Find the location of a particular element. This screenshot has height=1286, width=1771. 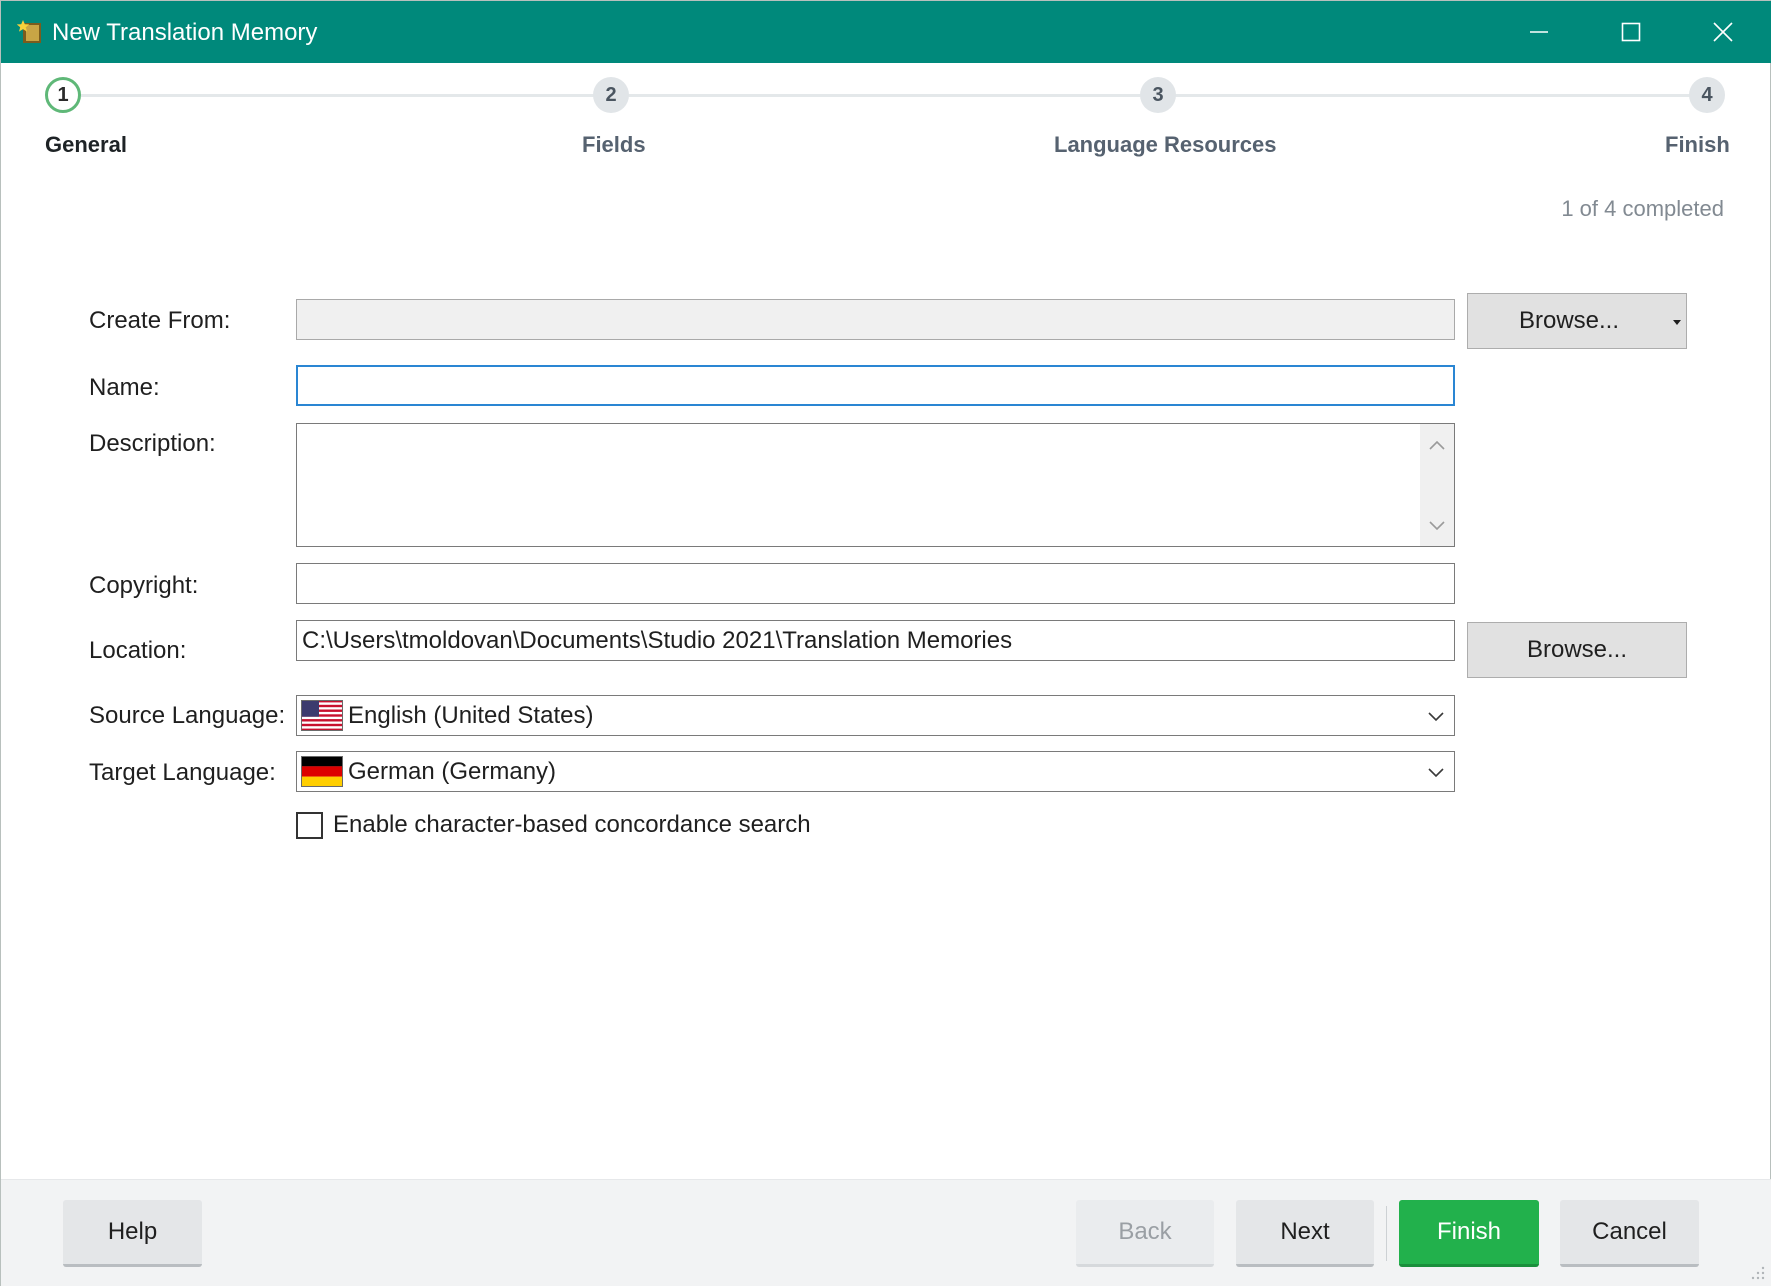

name-field is located at coordinates (875, 385).